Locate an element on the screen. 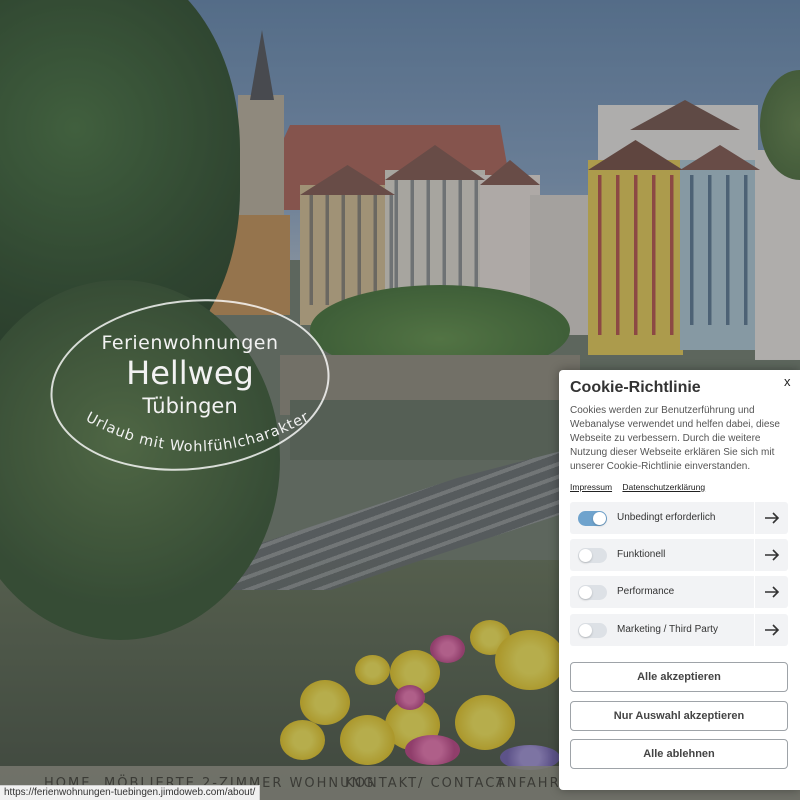 The width and height of the screenshot is (800, 800). accept-selection-button: Nur Auswahl akzeptieren is located at coordinates (679, 716).